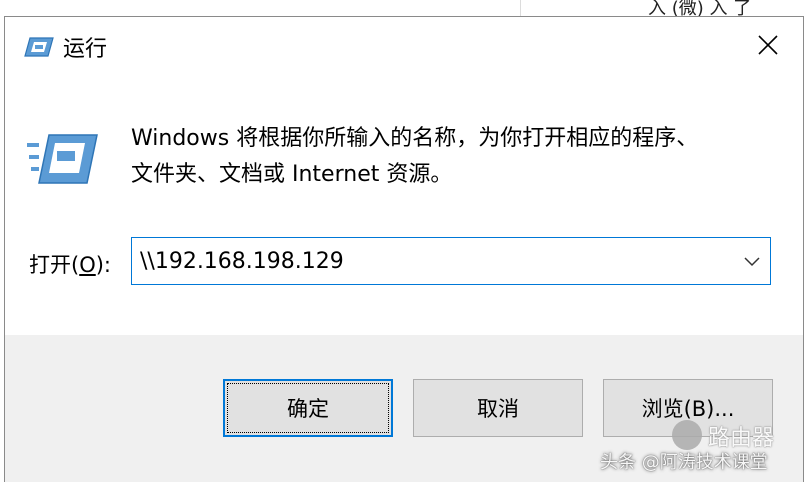  Describe the element at coordinates (308, 408) in the screenshot. I see `ok-button: 确定` at that location.